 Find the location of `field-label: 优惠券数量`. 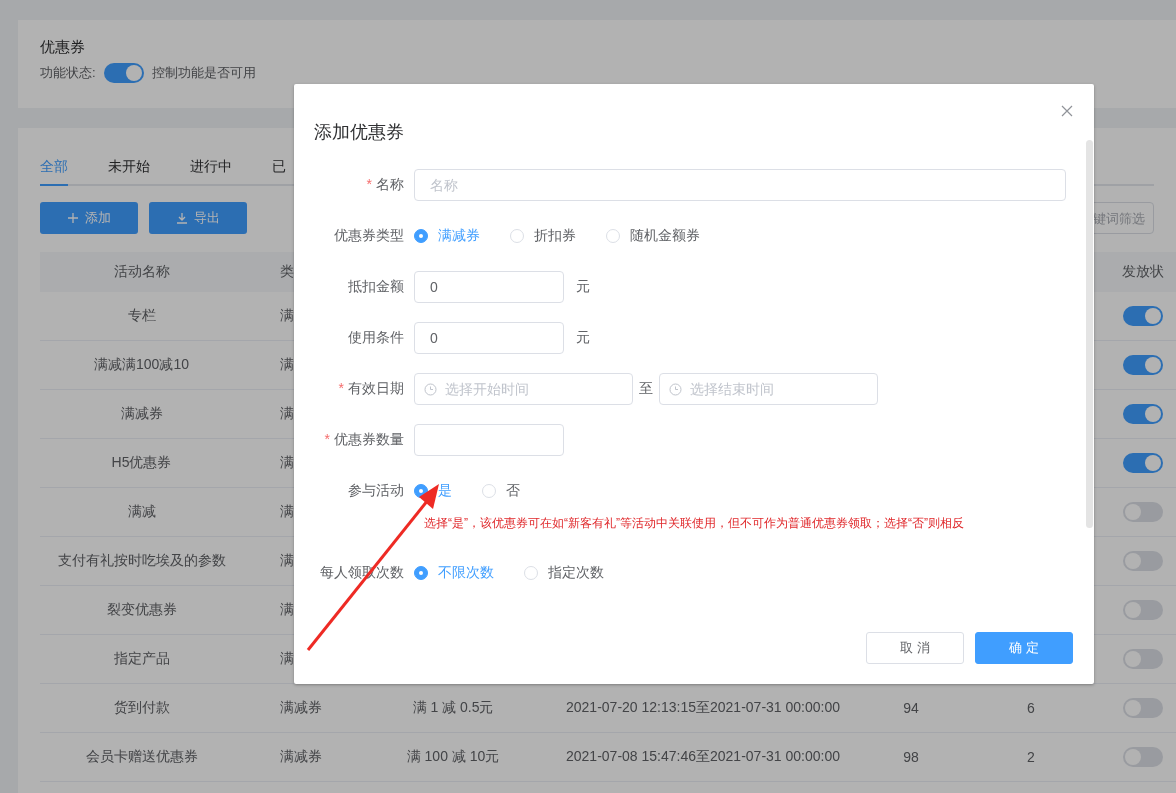

field-label: 优惠券数量 is located at coordinates (369, 439).